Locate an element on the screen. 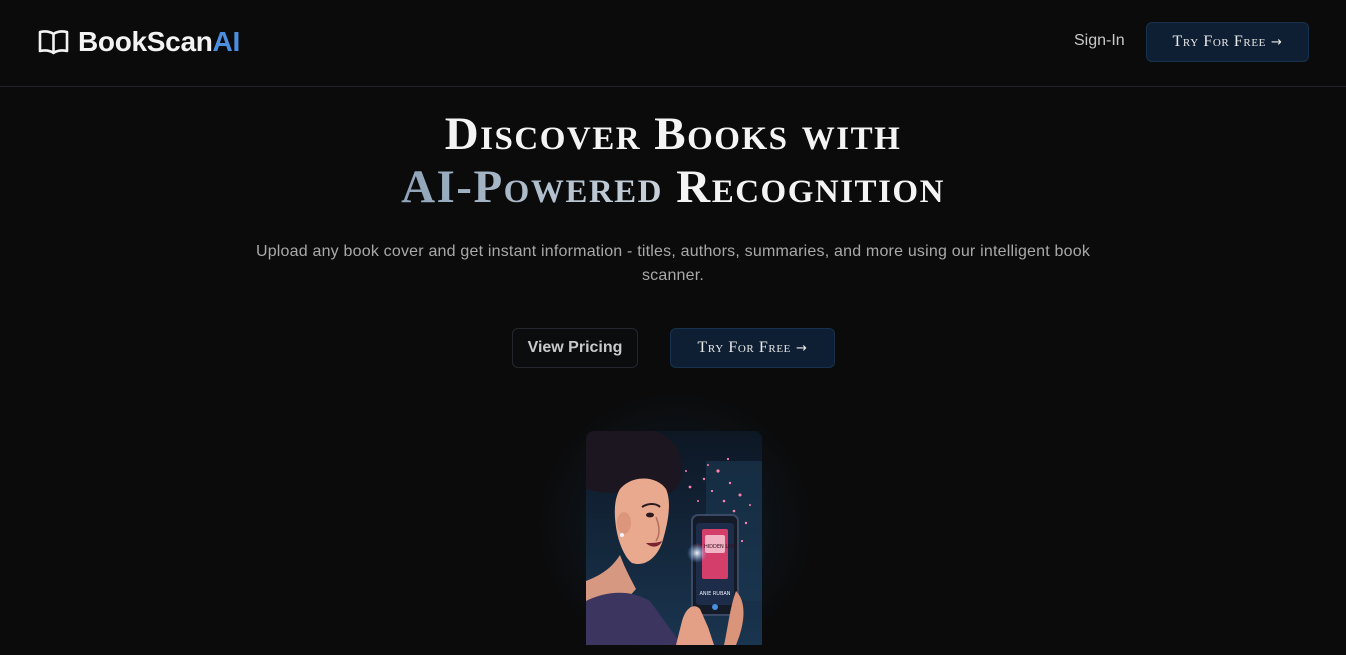  nav-try-free-button: Try For Free → is located at coordinates (1227, 42).